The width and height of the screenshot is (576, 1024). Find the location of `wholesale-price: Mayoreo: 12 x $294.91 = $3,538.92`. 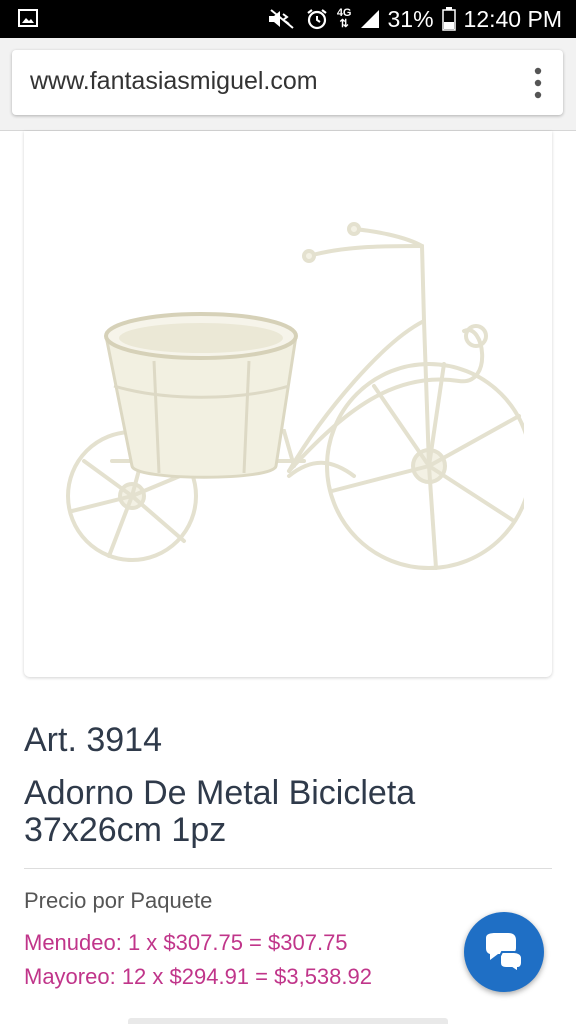

wholesale-price: Mayoreo: 12 x $294.91 = $3,538.92 is located at coordinates (198, 976).